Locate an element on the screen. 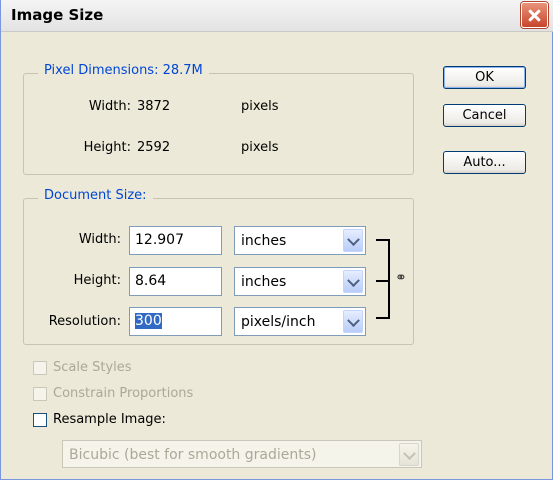 This screenshot has height=480, width=553. pixel-height-value: 2592 is located at coordinates (154, 147).